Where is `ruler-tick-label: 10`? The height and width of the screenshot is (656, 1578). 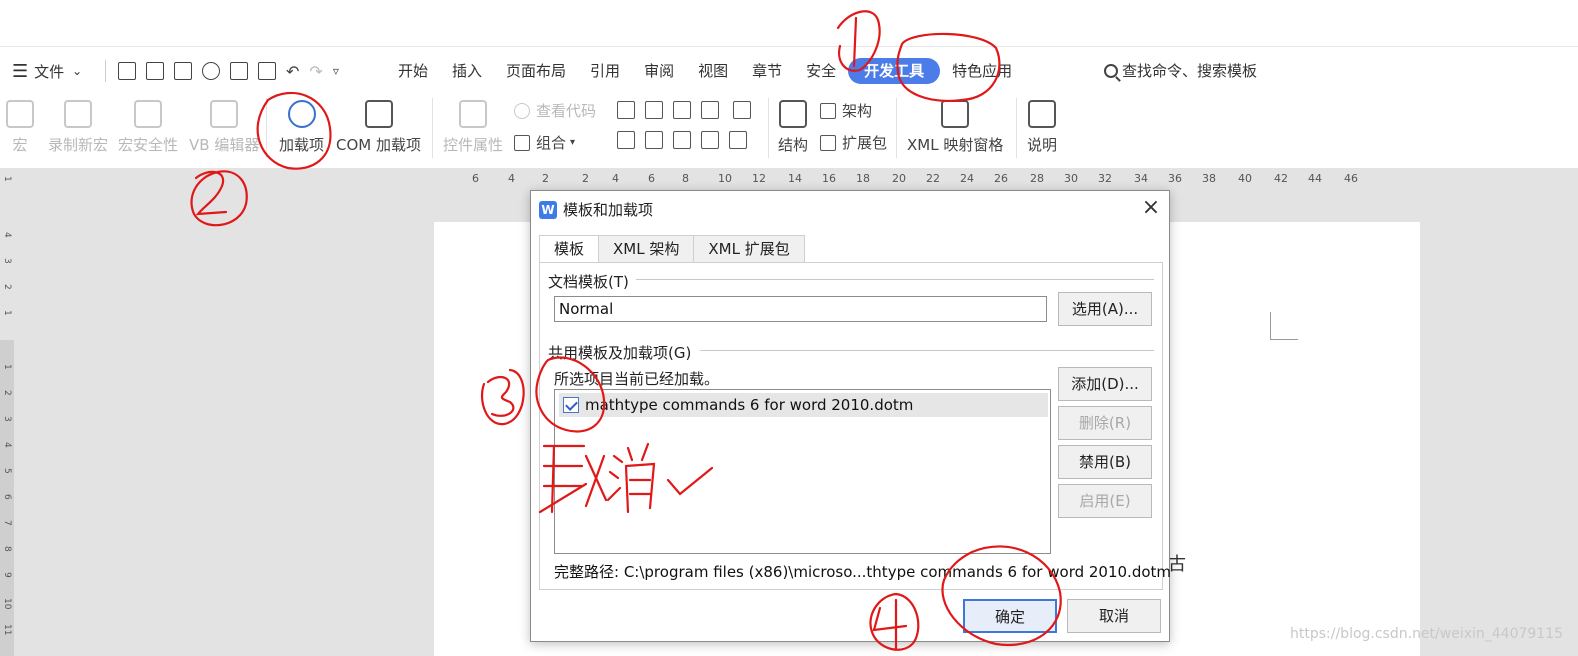 ruler-tick-label: 10 is located at coordinates (725, 178).